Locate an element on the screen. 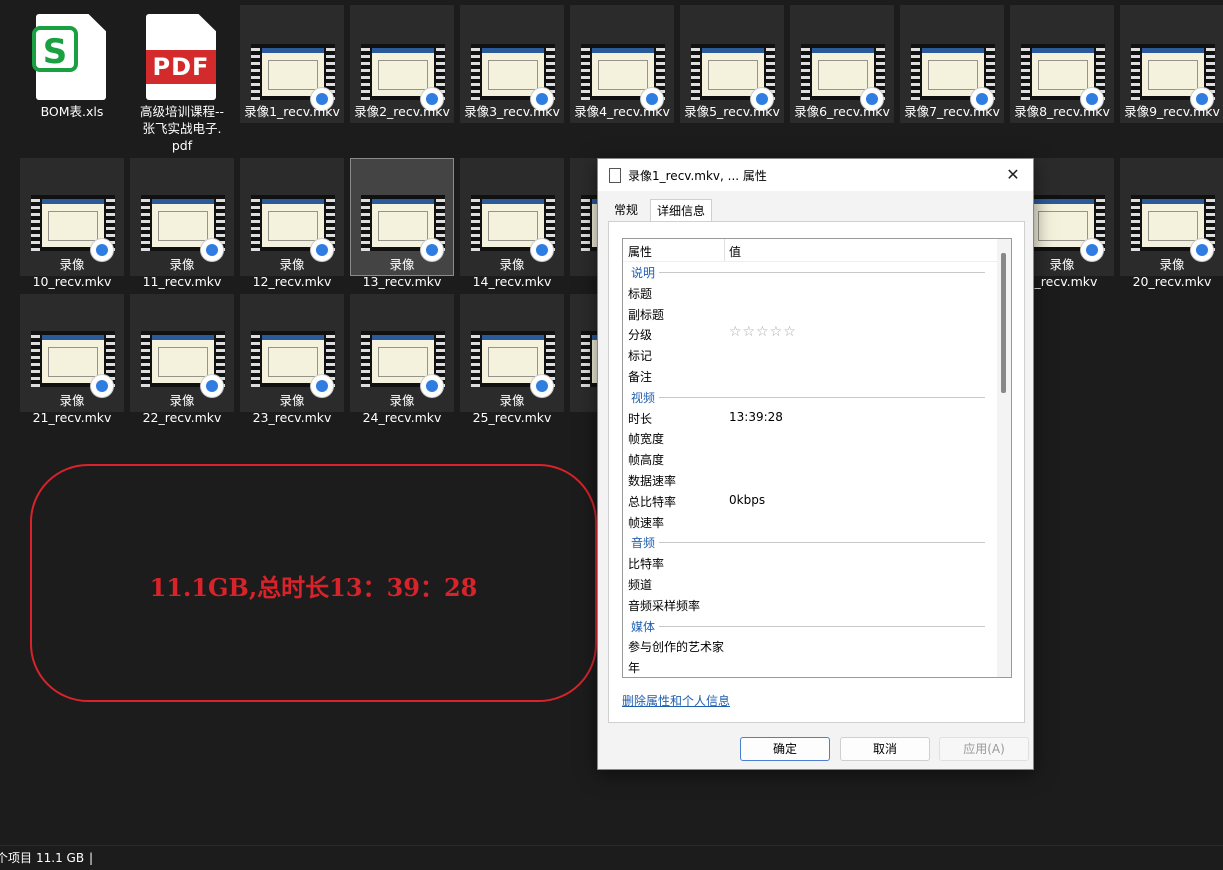 The height and width of the screenshot is (870, 1223). property-row: 帧速率 is located at coordinates (810, 521).